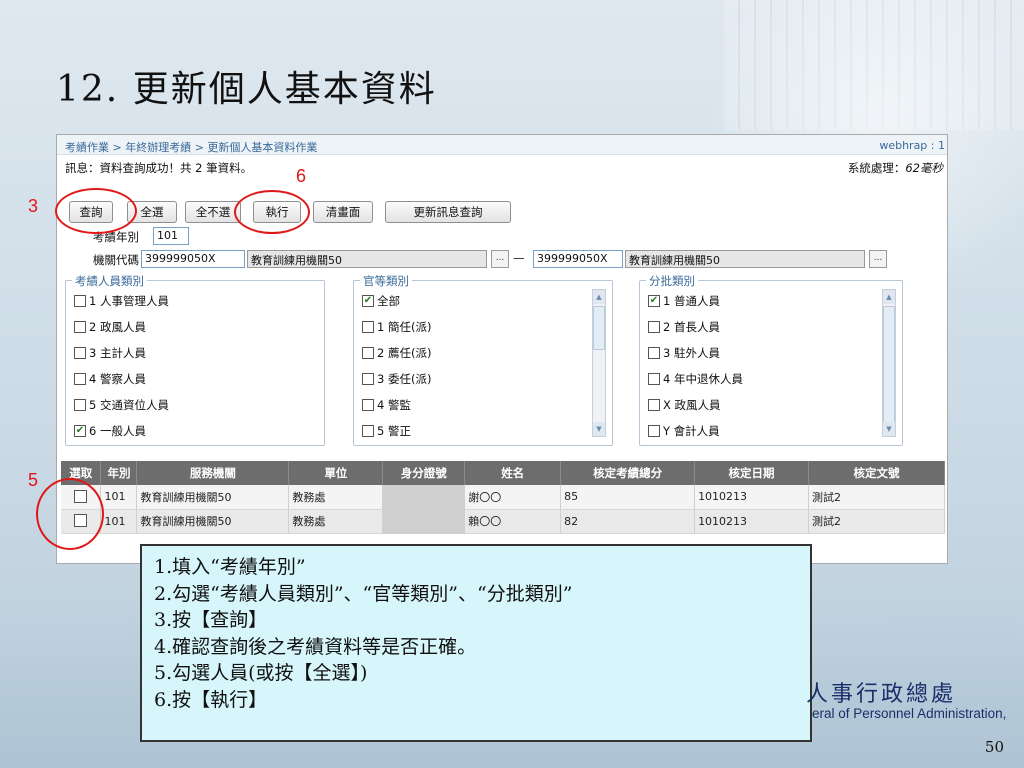 The height and width of the screenshot is (768, 1024). What do you see at coordinates (367, 259) in the screenshot?
I see `org-name-from-field: 教育訓練用機關50` at bounding box center [367, 259].